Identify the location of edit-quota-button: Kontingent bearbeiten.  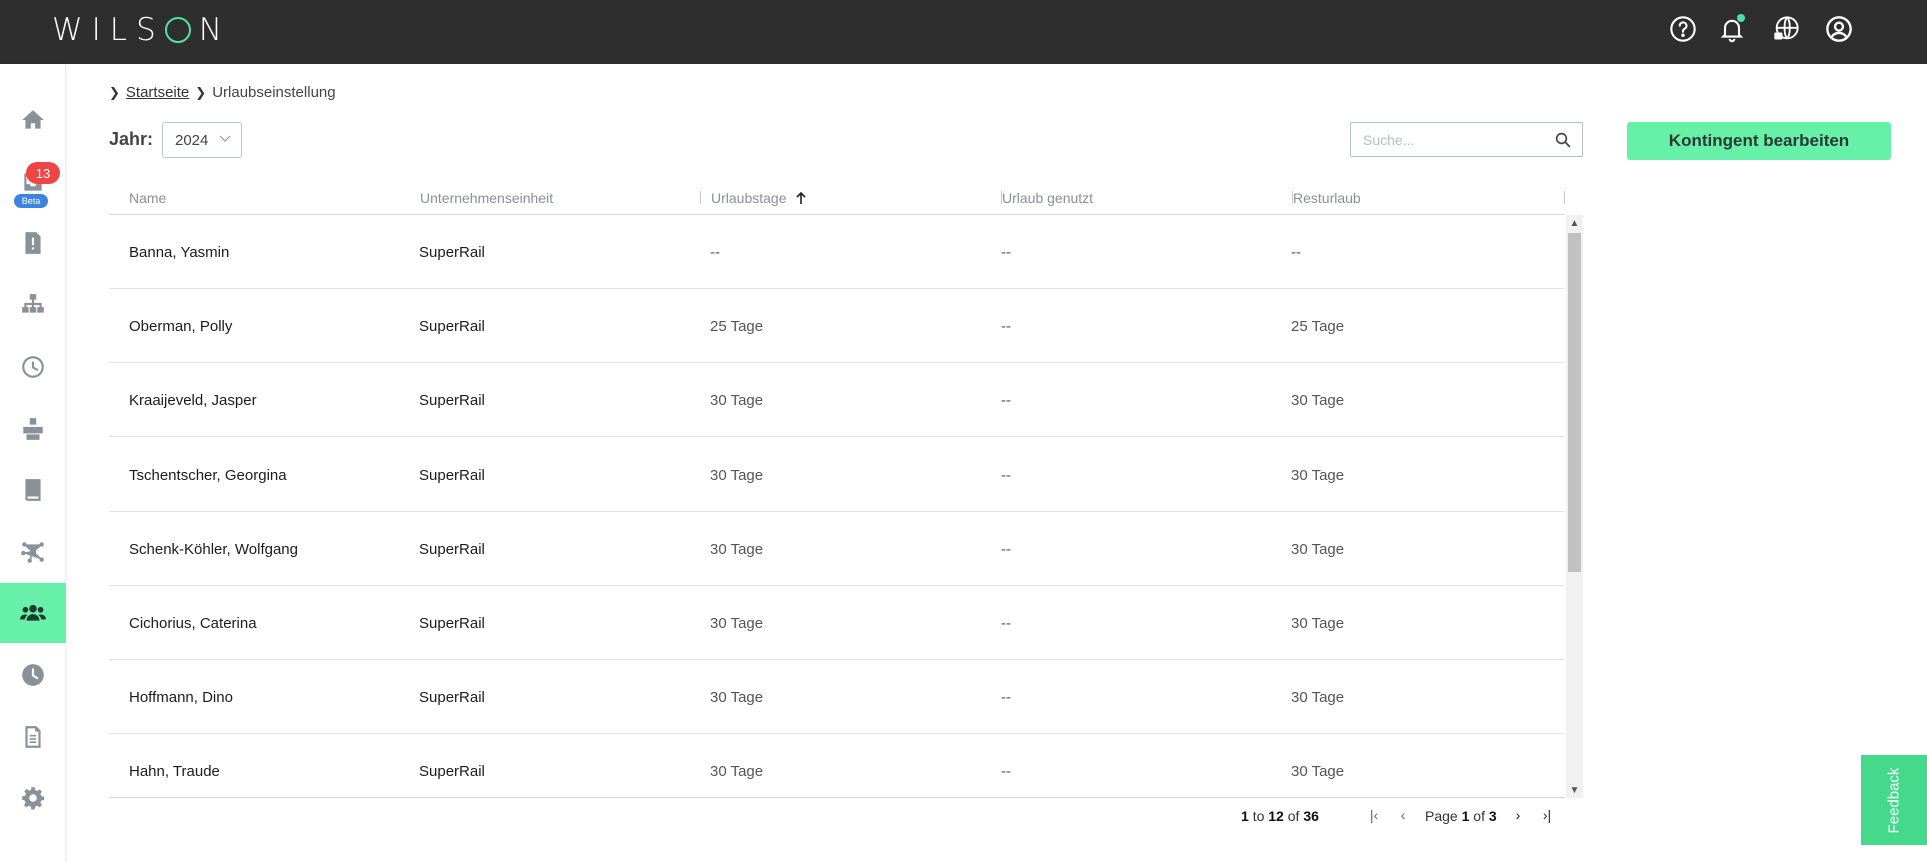
(1759, 141).